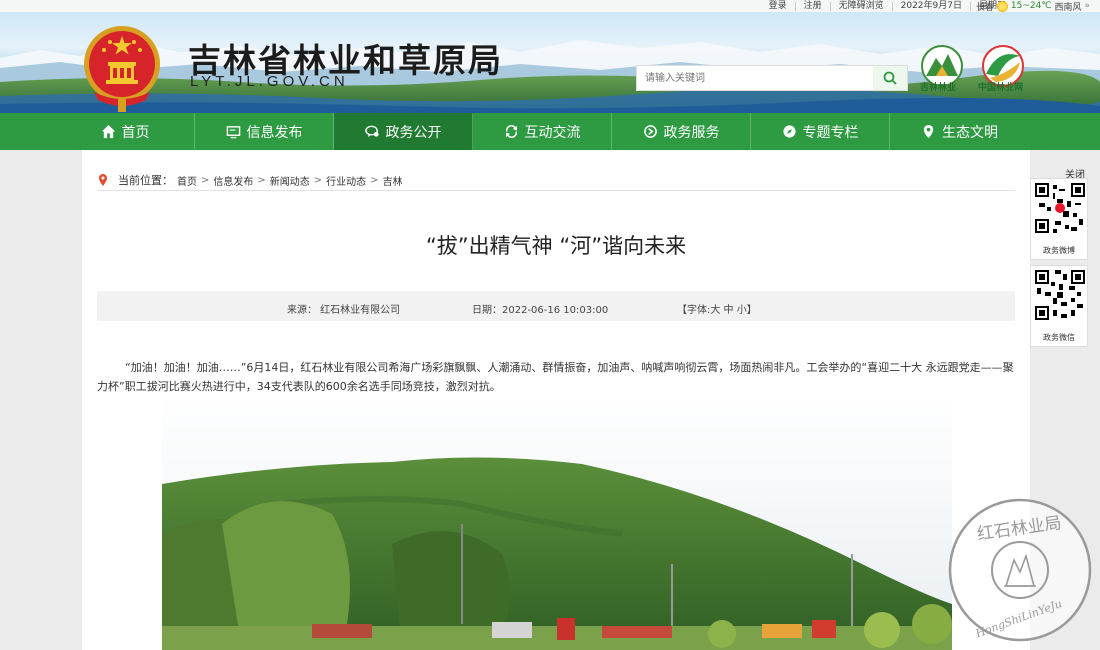 This screenshot has height=650, width=1100. I want to click on article-date: 日期：2022-06-16 10:03:00, so click(540, 310).